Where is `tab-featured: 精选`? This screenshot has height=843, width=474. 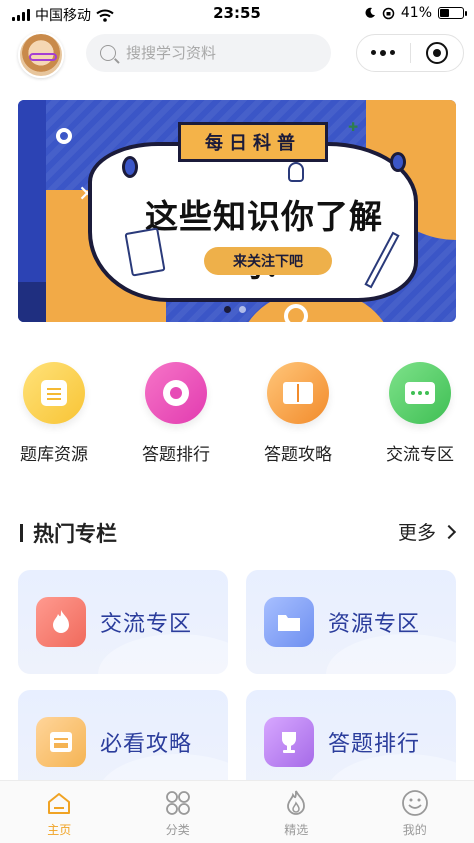
tab-featured: 精选 is located at coordinates (296, 812).